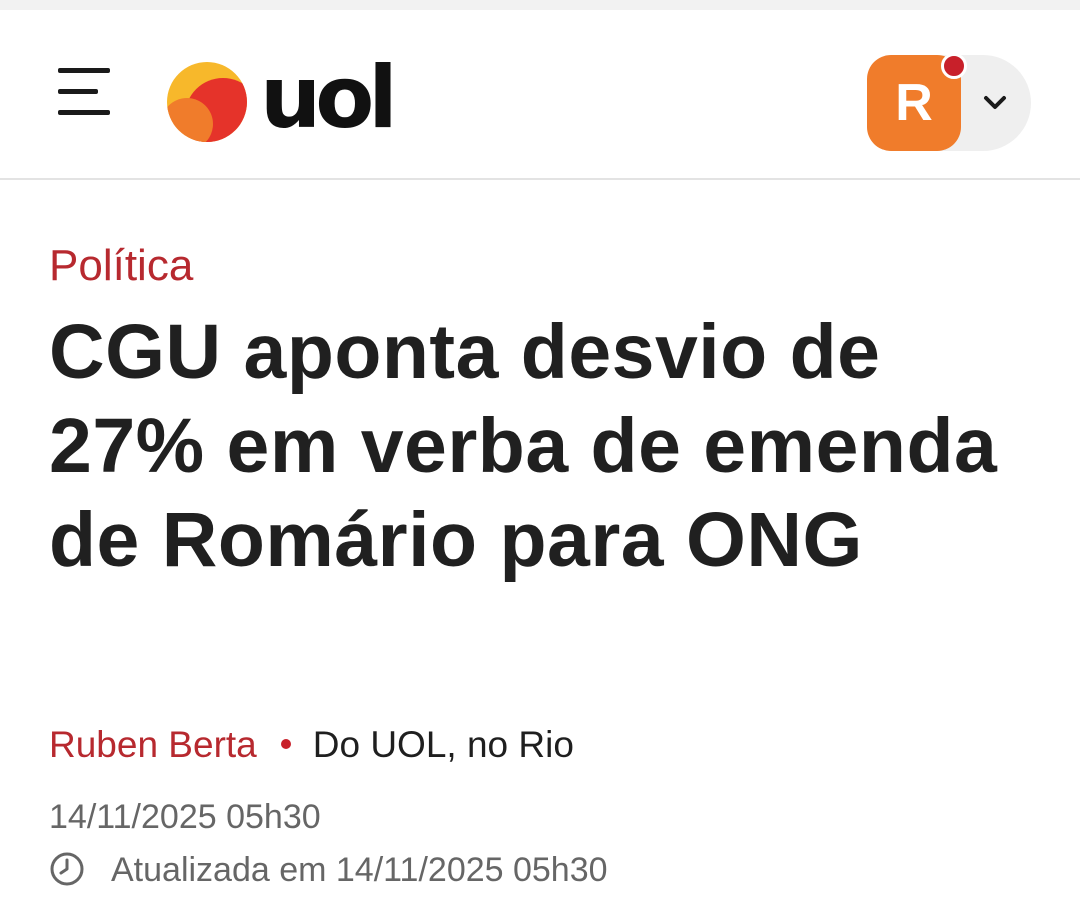 Image resolution: width=1080 pixels, height=909 pixels. I want to click on byline: Ruben Berta Do UOL, no Rio, so click(311, 745).